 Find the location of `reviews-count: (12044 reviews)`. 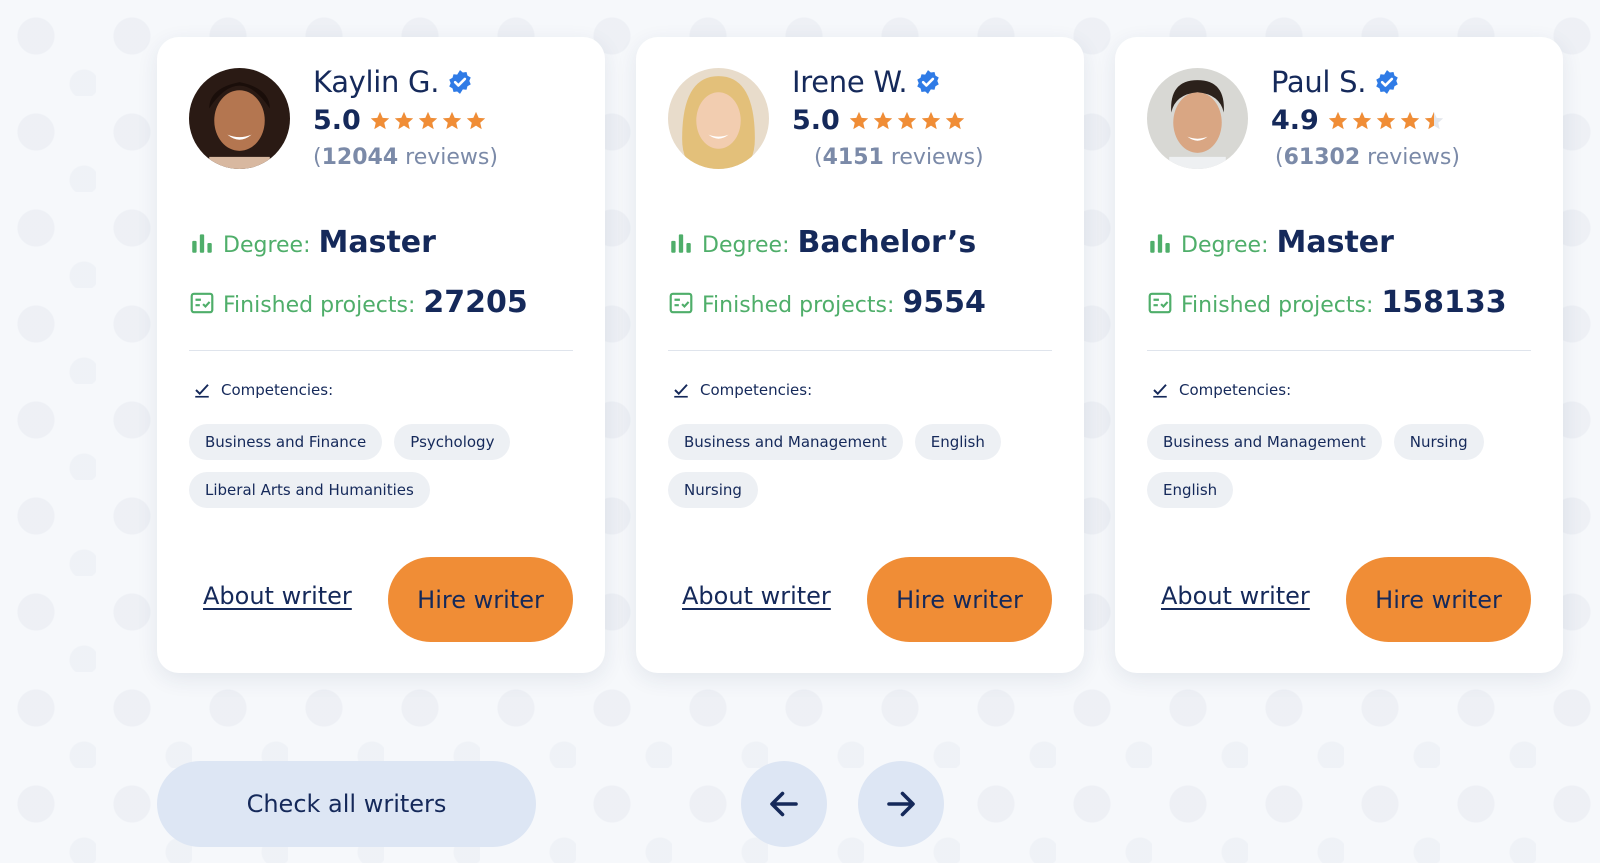

reviews-count: (12044 reviews) is located at coordinates (405, 157).